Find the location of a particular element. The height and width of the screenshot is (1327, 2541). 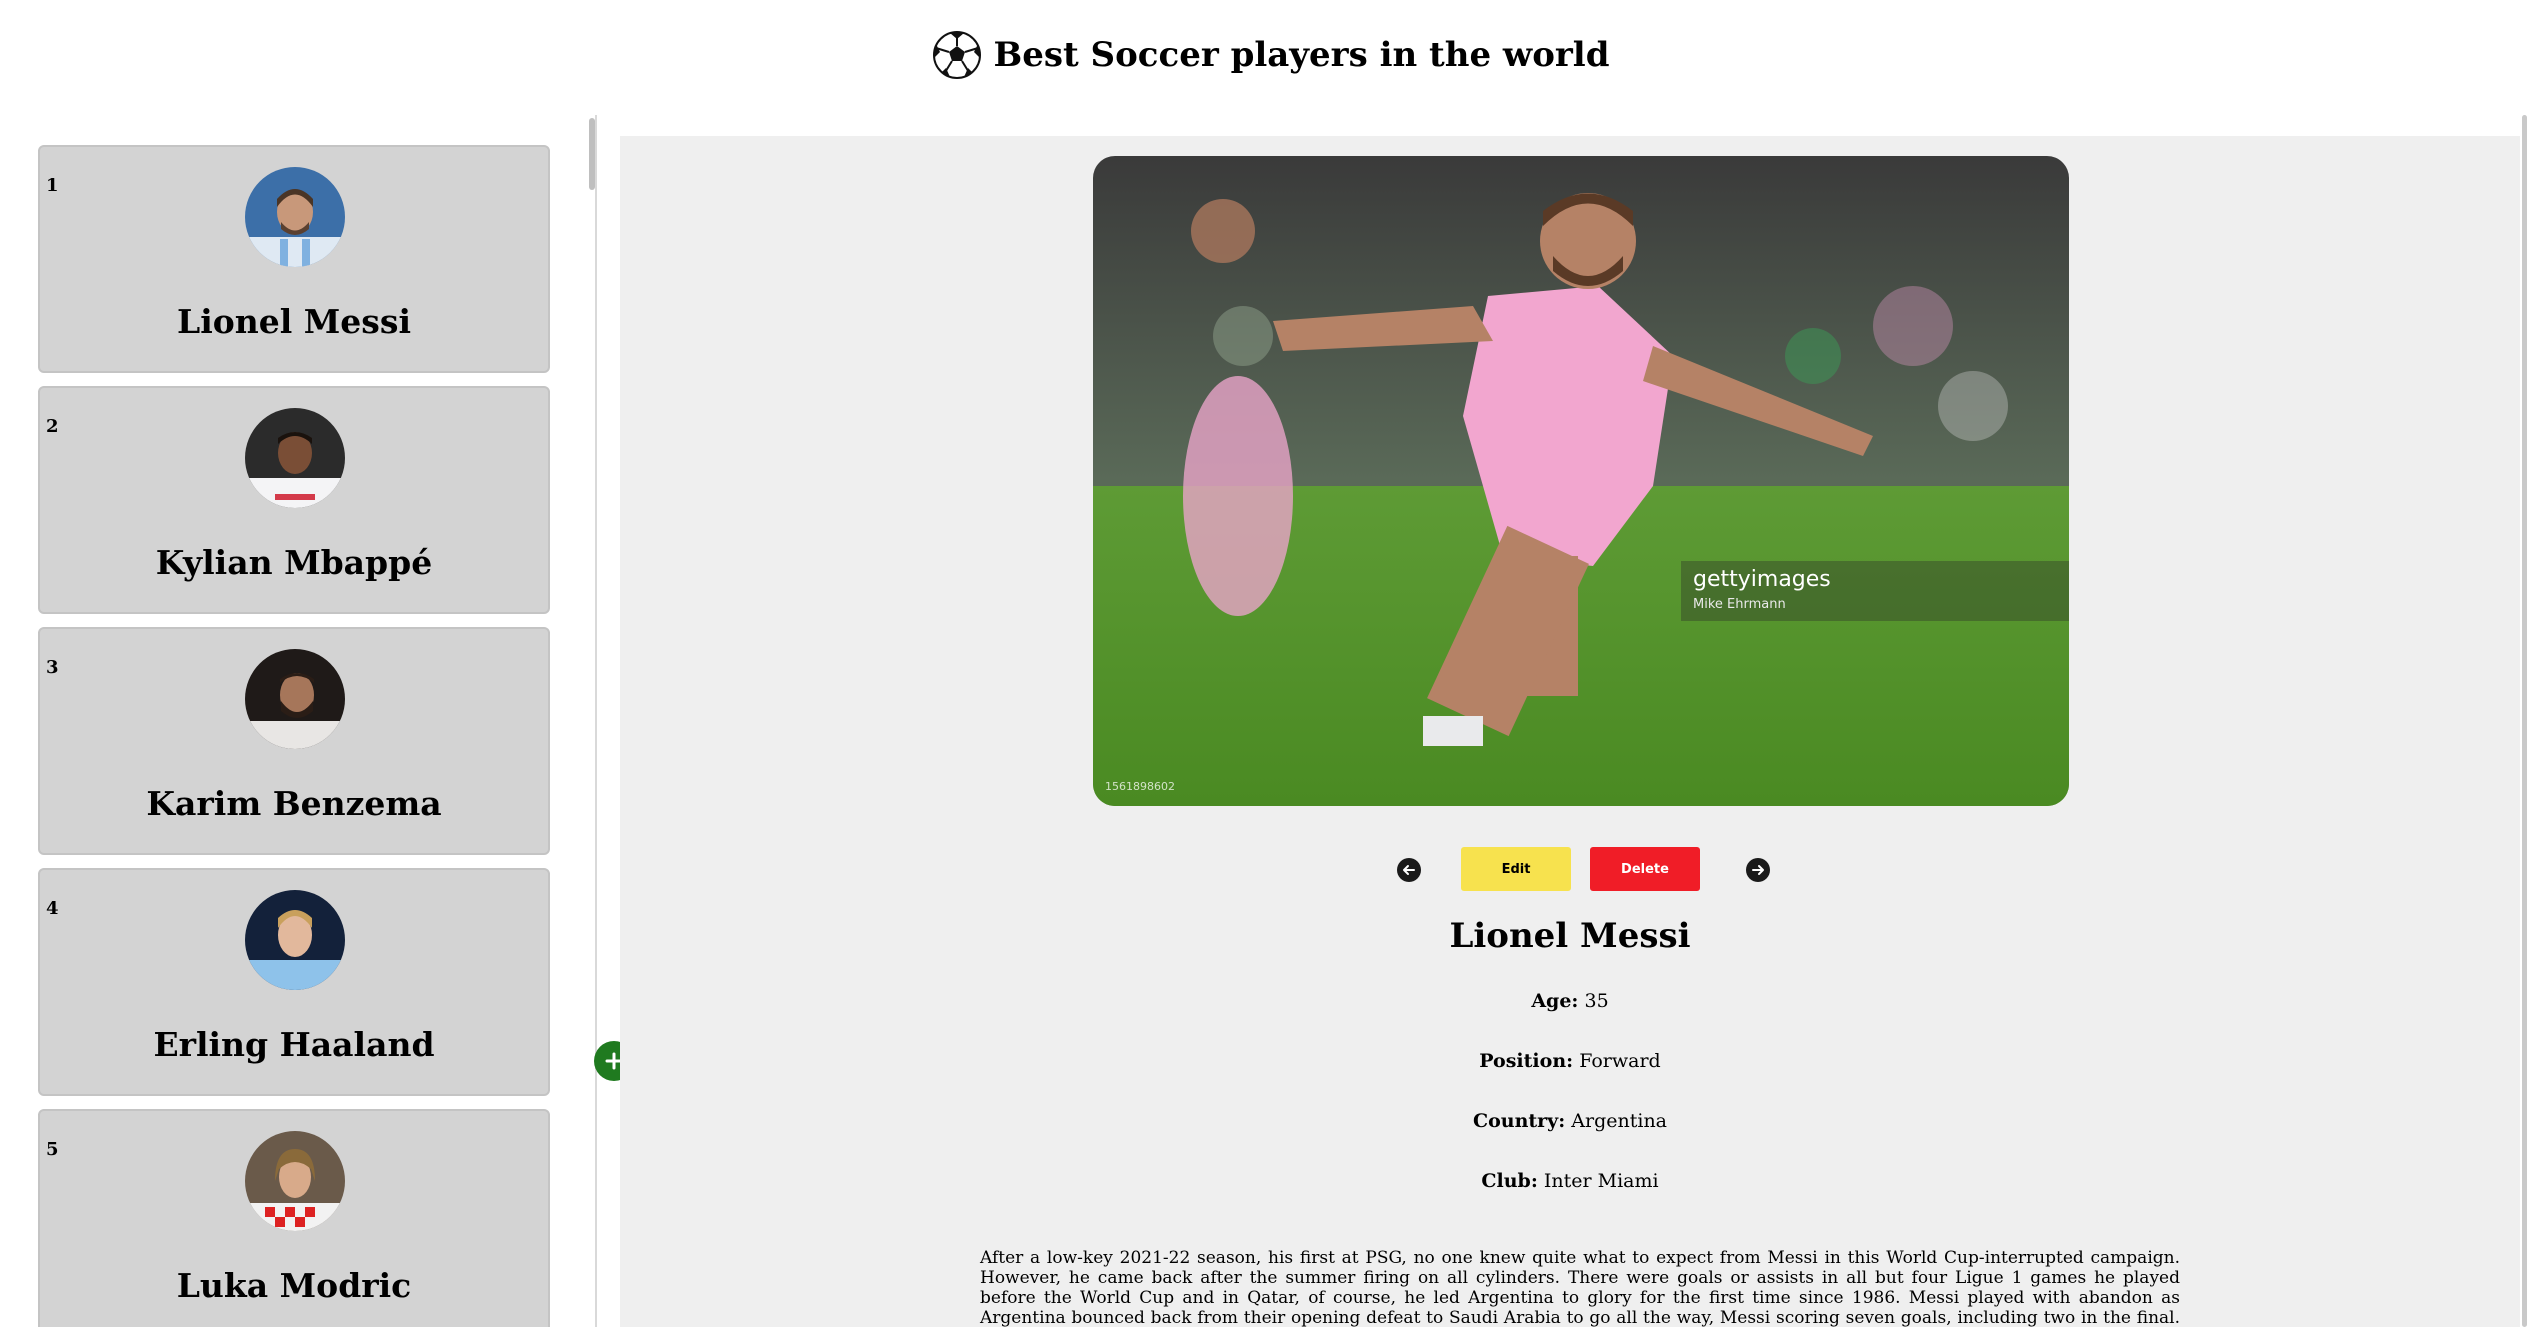

country-value: Argentina is located at coordinates (1619, 1121).